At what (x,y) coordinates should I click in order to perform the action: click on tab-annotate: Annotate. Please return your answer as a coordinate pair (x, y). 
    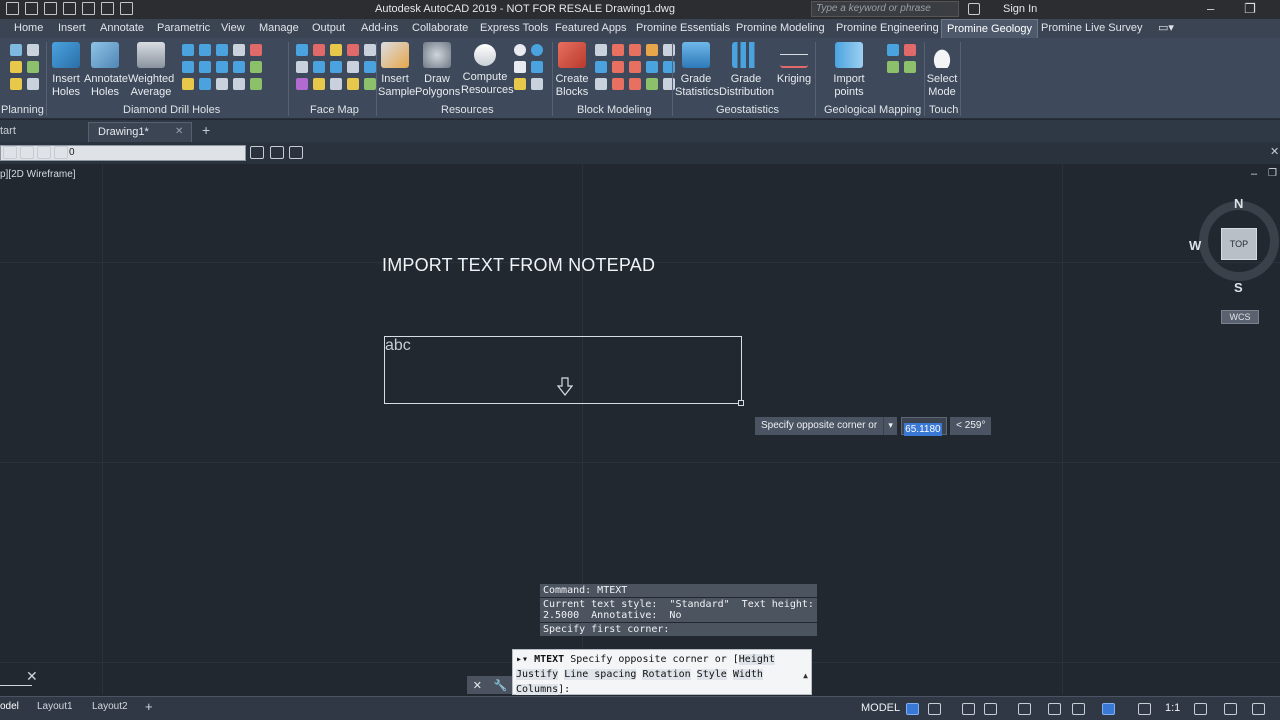
    Looking at the image, I should click on (122, 28).